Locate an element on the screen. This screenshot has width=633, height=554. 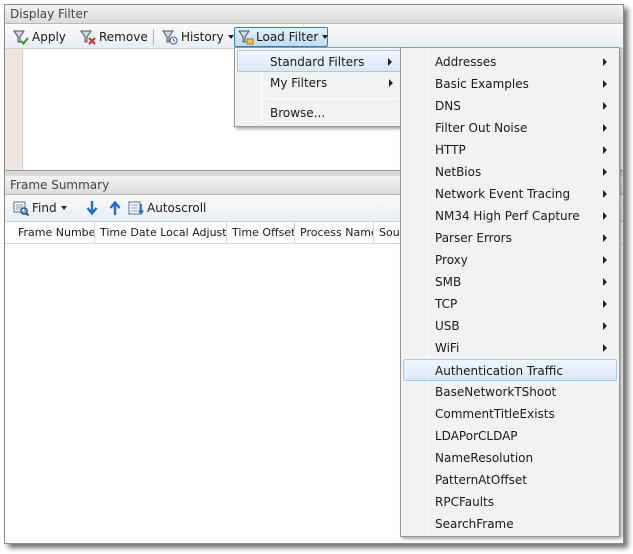
filter-line-gutter is located at coordinates (14, 109).